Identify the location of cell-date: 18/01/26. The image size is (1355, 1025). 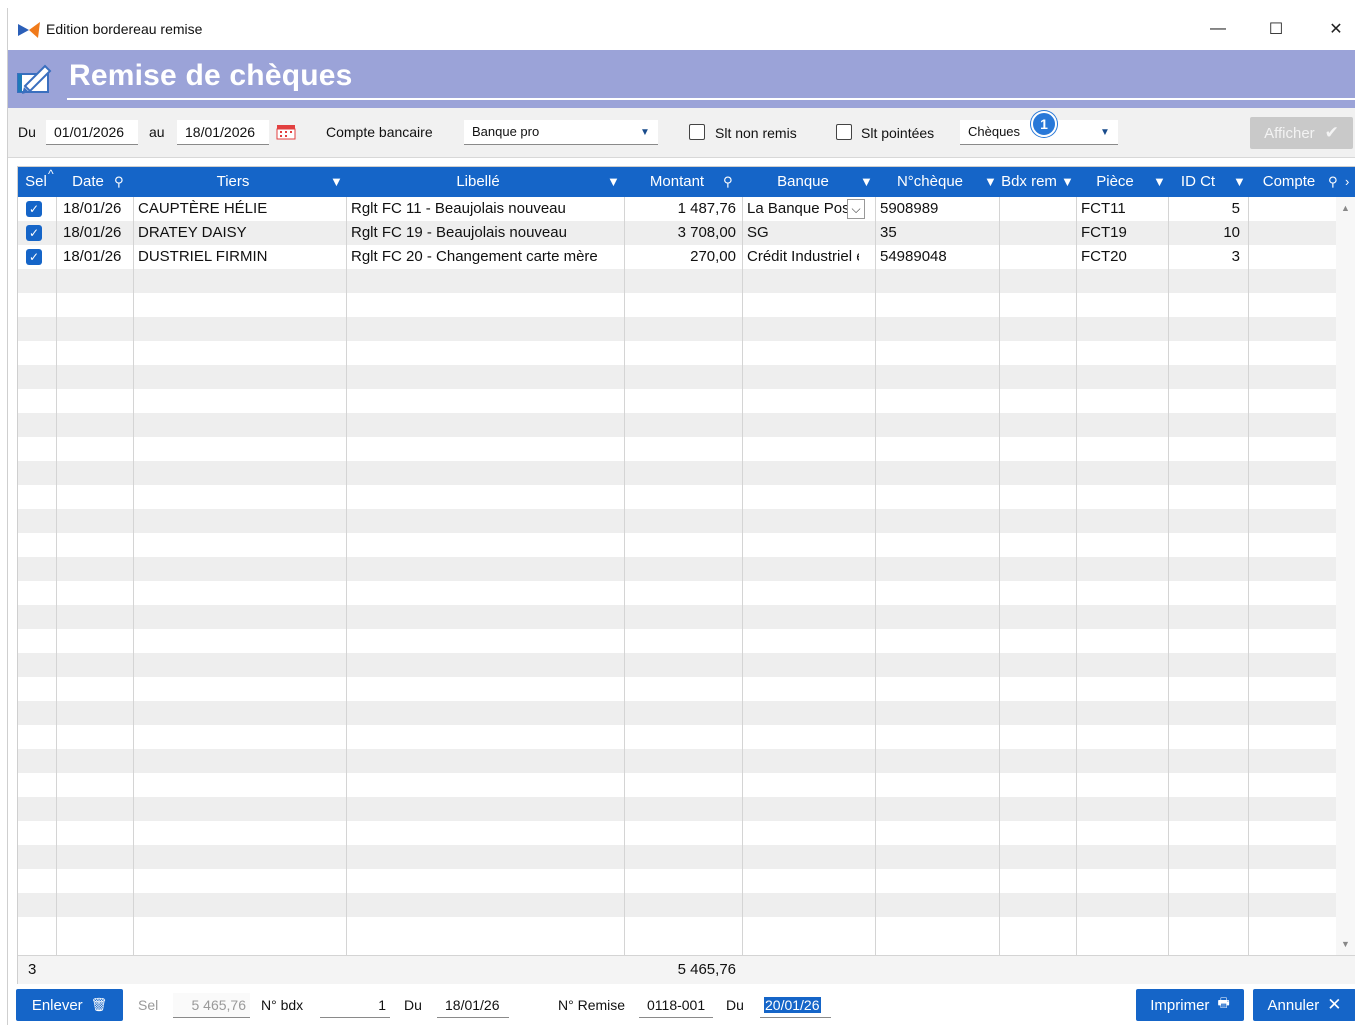
(92, 232).